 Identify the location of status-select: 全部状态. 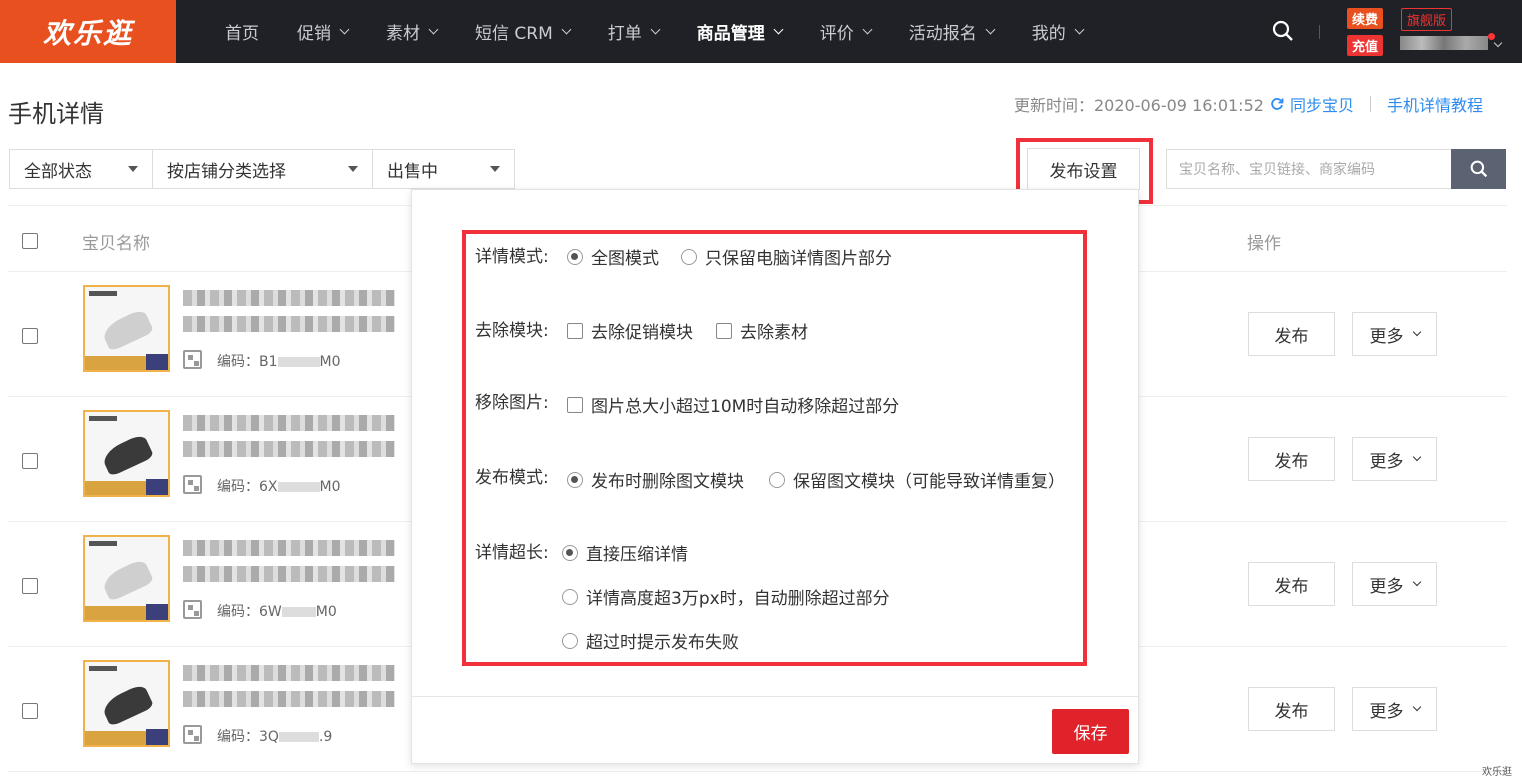
(81, 169).